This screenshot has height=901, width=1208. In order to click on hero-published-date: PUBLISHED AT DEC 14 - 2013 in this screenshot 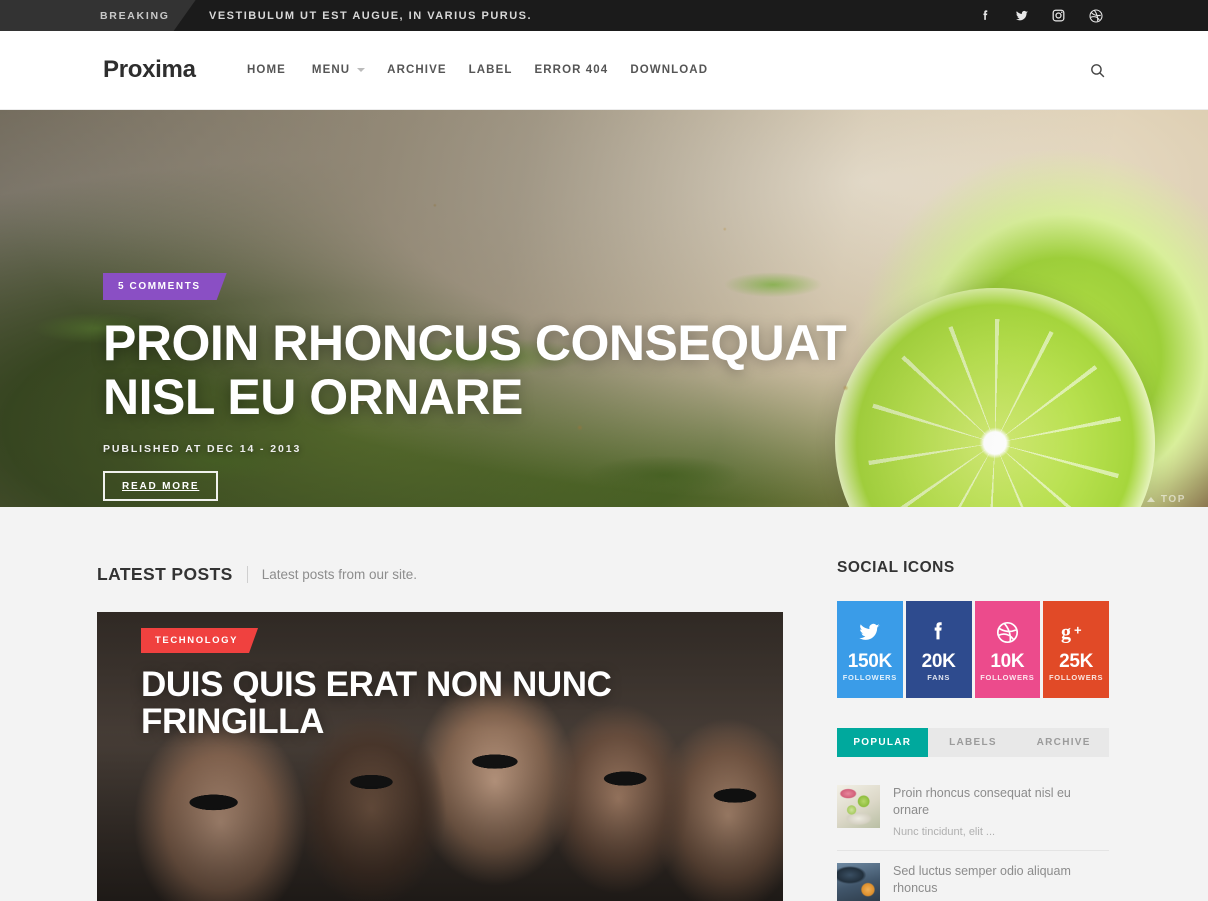, I will do `click(202, 449)`.